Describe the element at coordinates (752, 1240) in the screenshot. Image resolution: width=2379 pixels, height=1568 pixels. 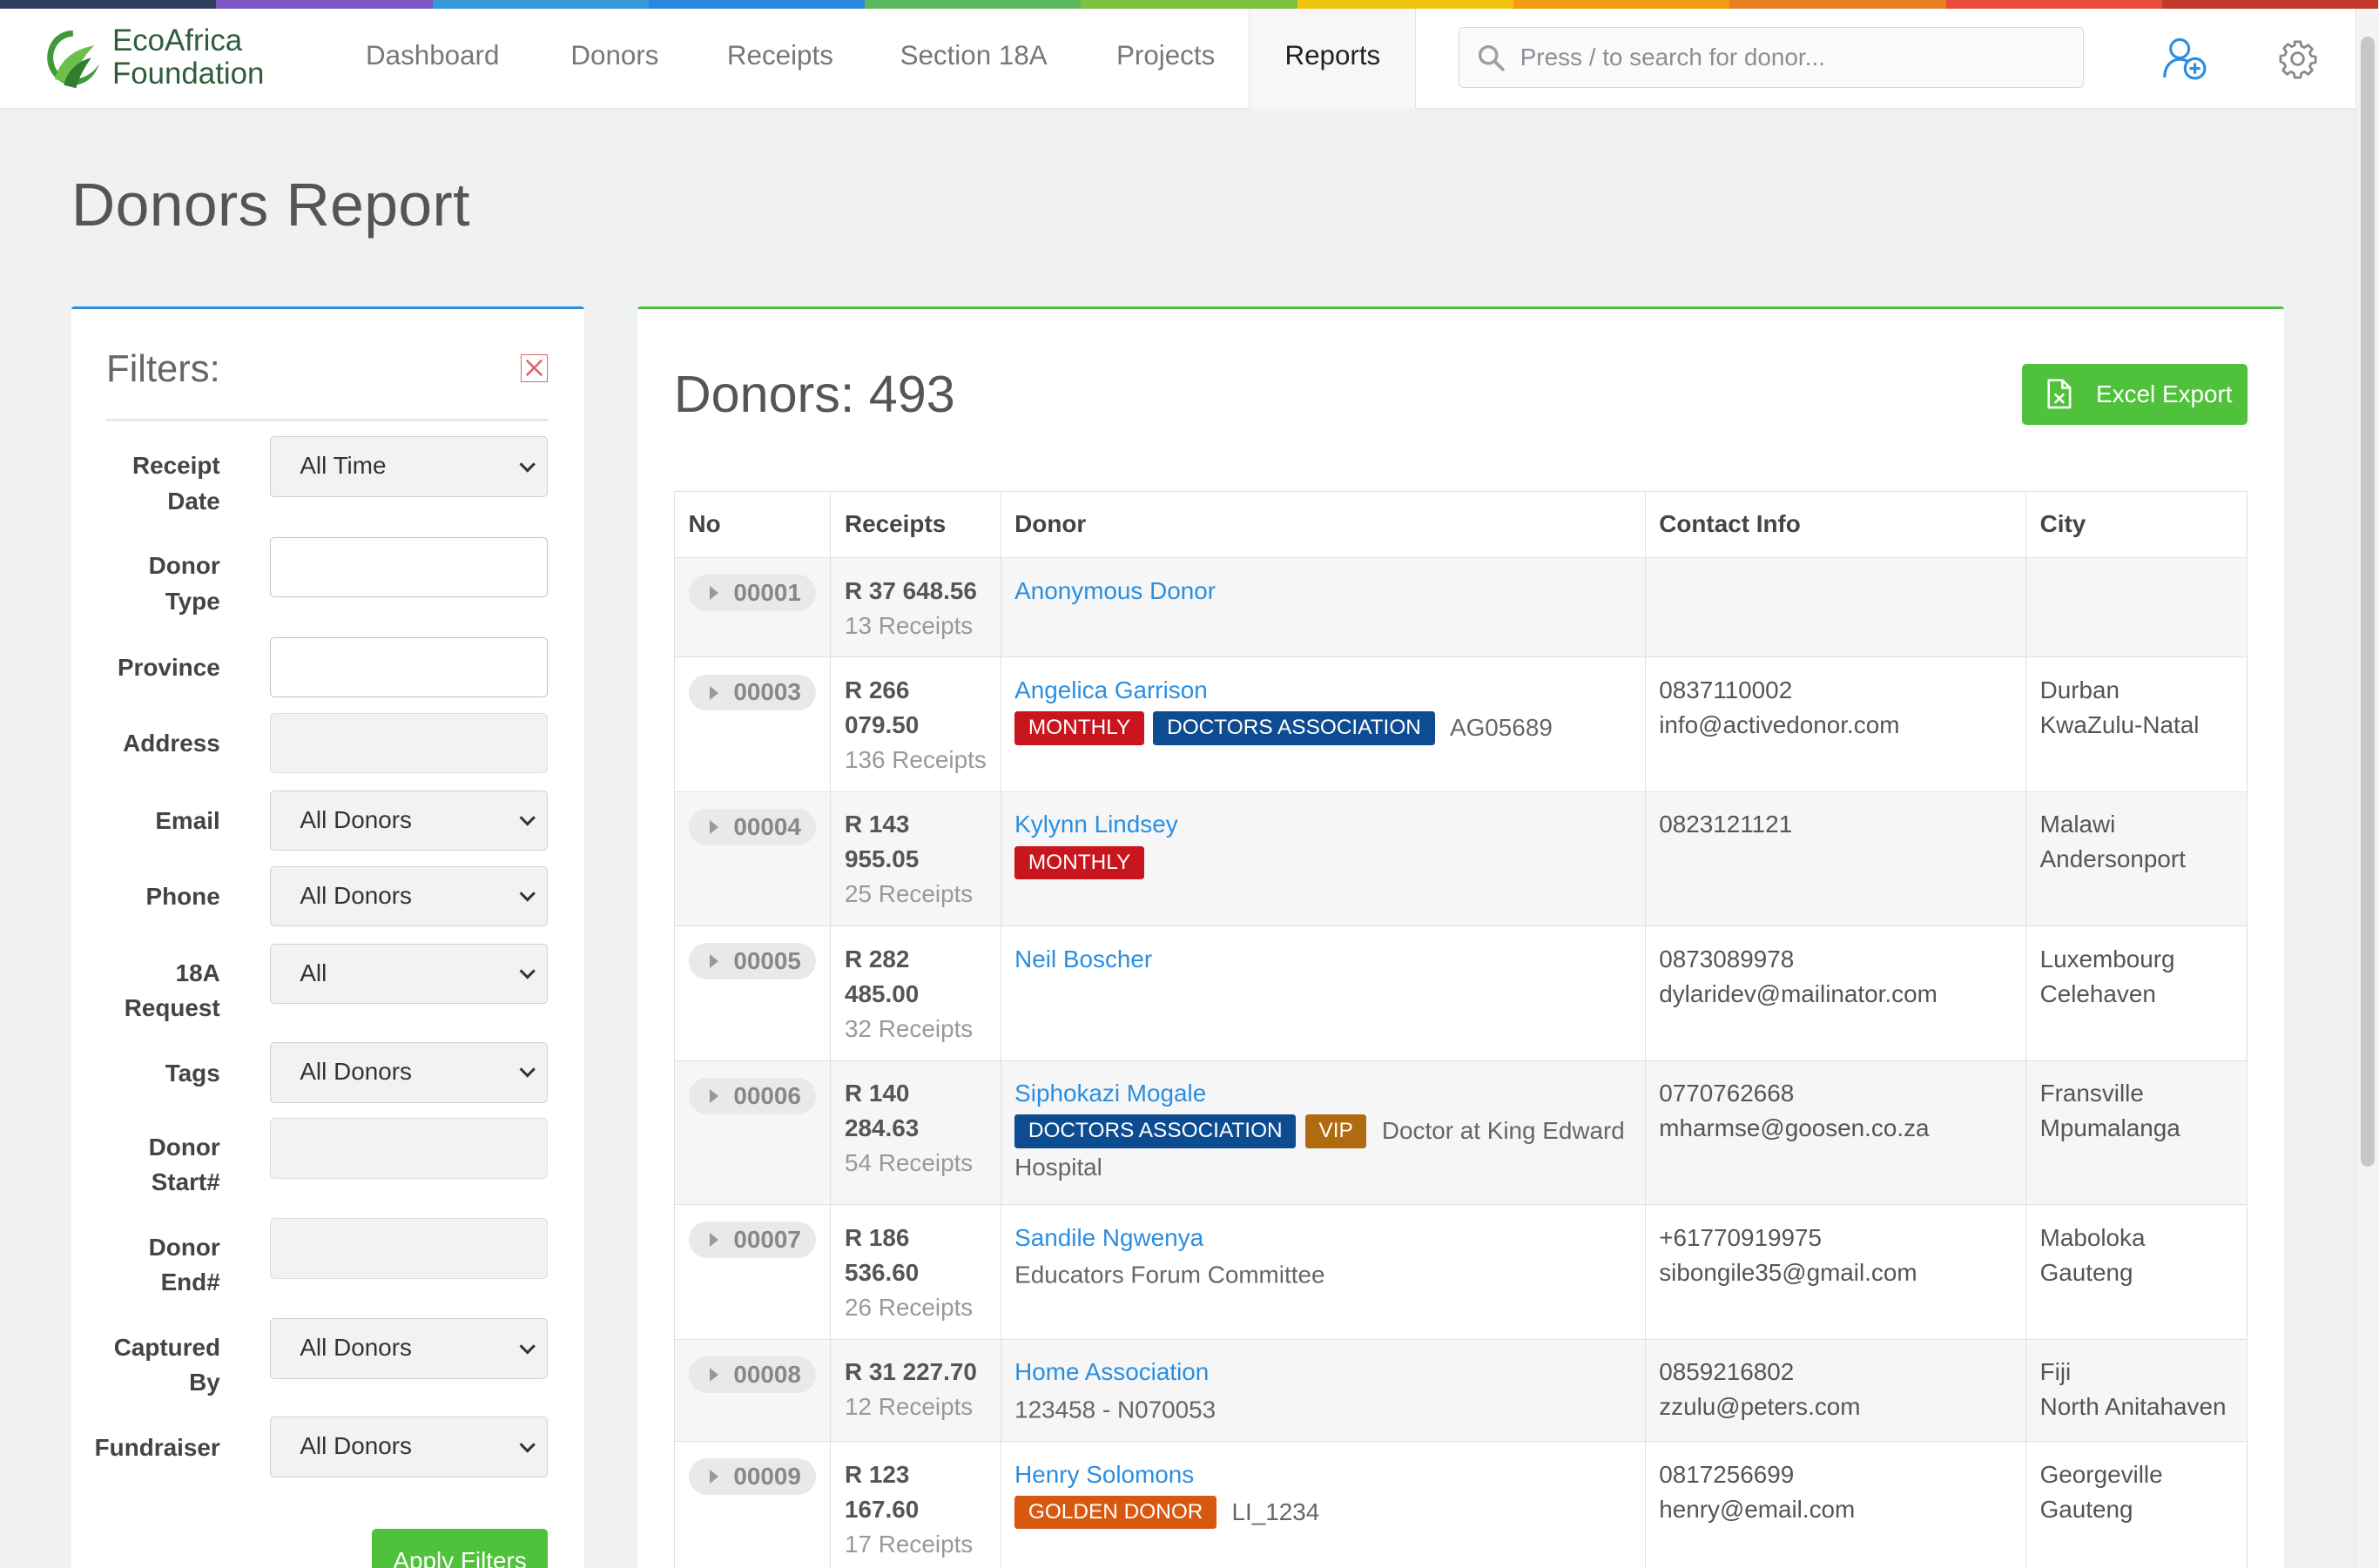
I see `expand-row-button: 00007` at that location.